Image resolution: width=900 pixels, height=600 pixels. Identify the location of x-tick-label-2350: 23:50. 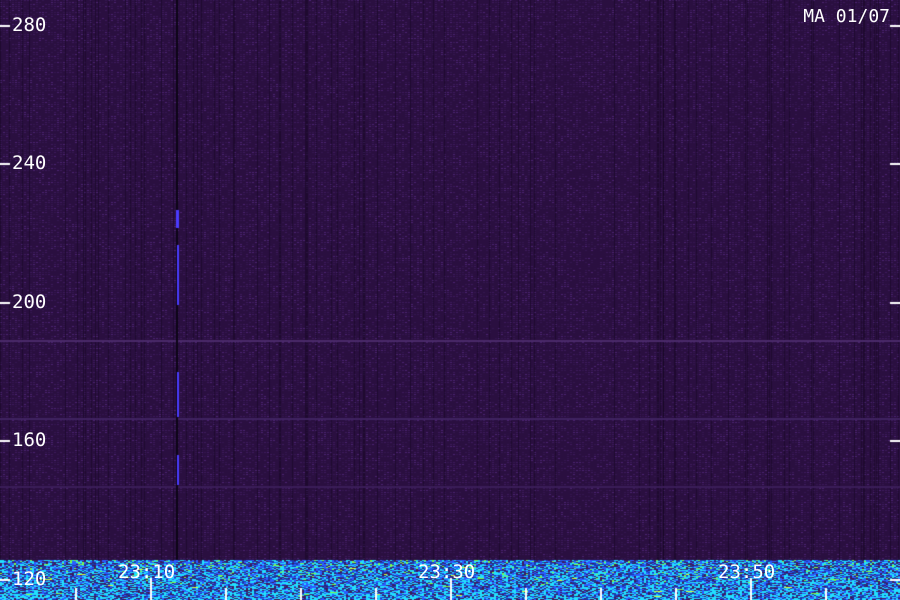
(747, 572).